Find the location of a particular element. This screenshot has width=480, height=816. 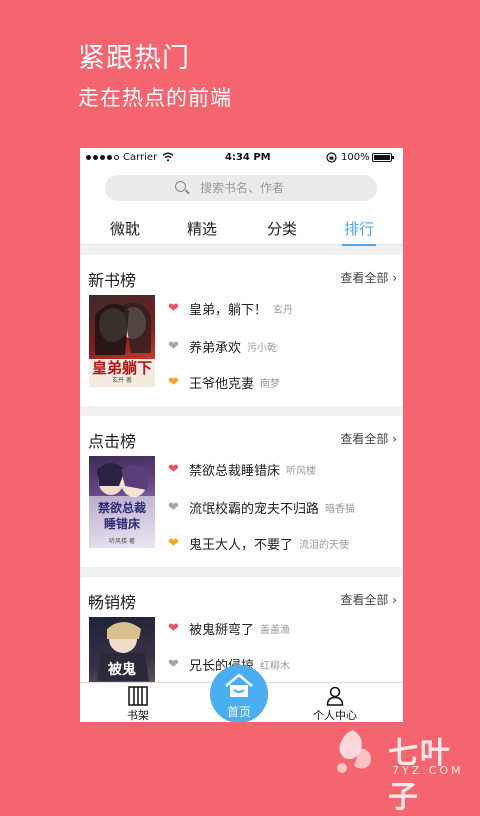

nav-home: 首页 is located at coordinates (239, 693).